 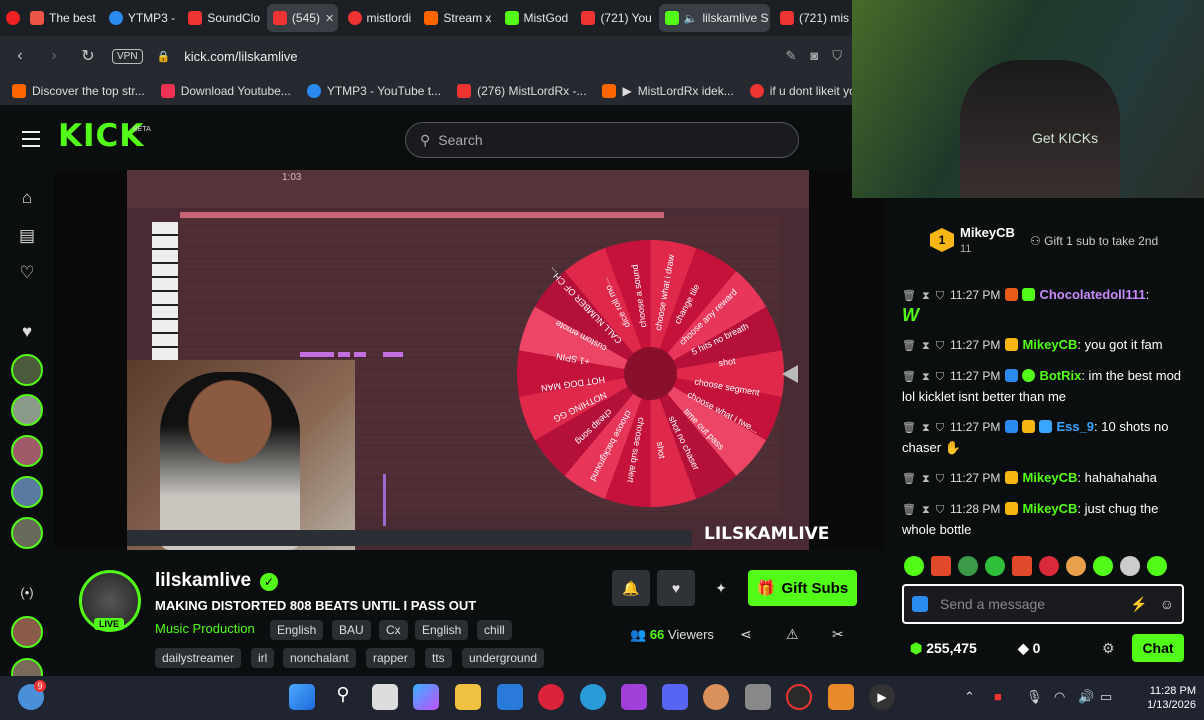 I want to click on stream-tag: nonchalant, so click(x=319, y=658).